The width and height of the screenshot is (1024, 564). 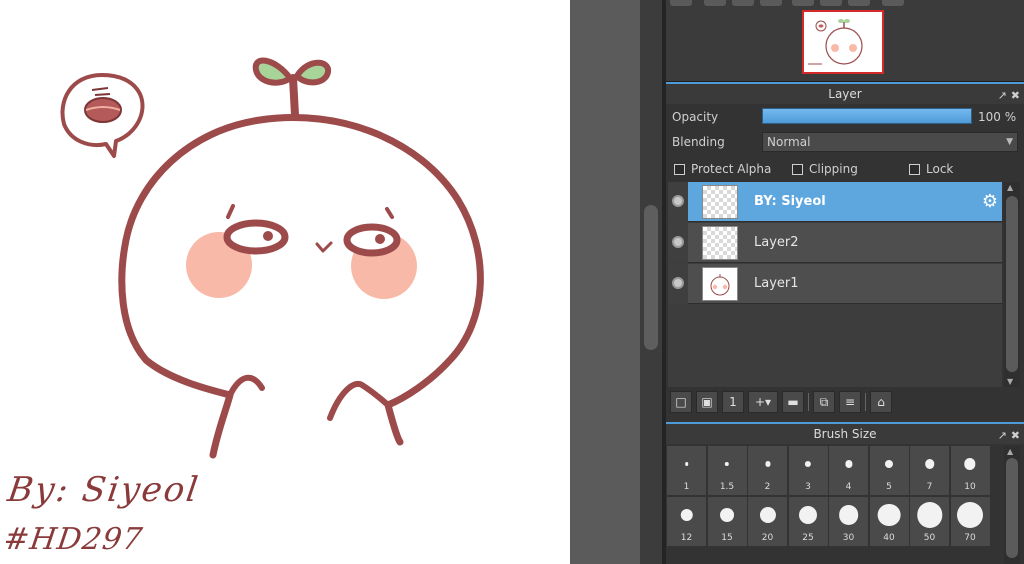 I want to click on layer-scroll-thumb, so click(x=1012, y=284).